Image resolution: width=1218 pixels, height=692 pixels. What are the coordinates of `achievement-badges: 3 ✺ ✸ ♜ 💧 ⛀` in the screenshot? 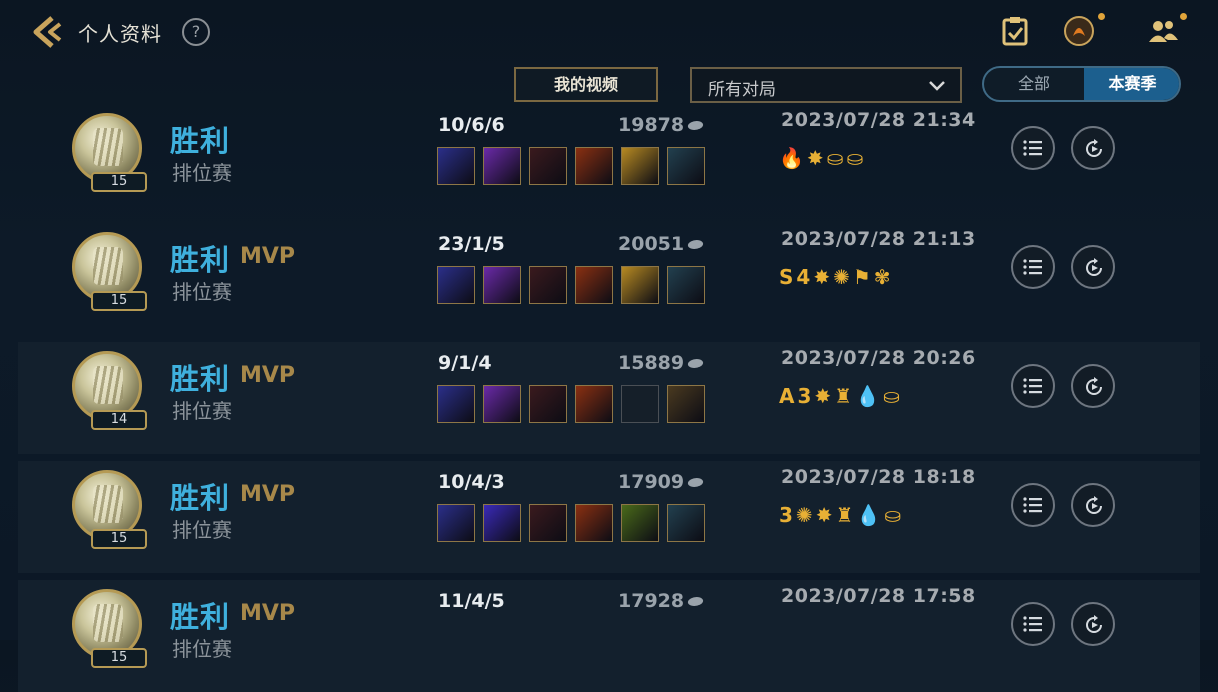 It's located at (841, 516).